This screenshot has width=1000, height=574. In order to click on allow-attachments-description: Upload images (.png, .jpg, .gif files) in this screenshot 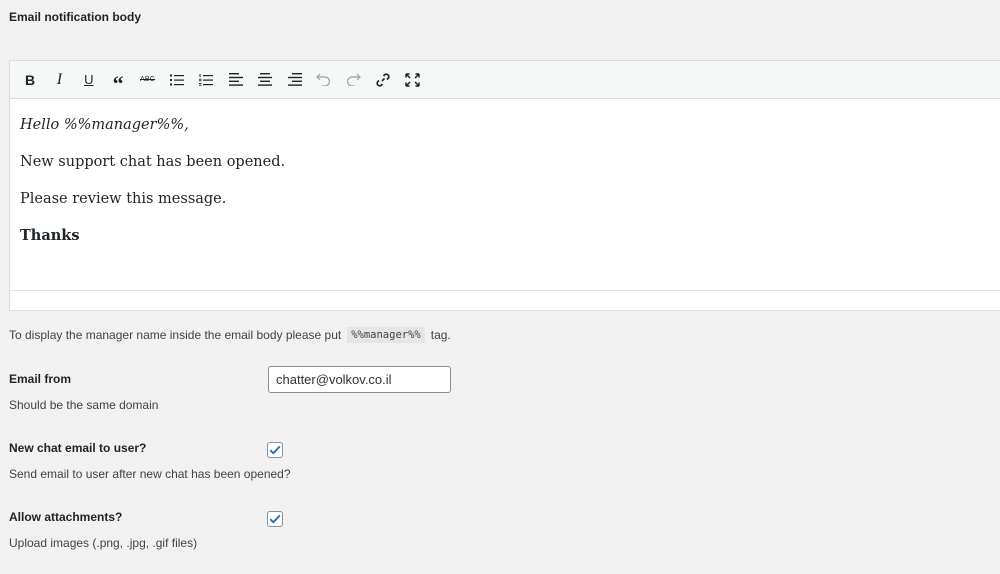, I will do `click(103, 543)`.